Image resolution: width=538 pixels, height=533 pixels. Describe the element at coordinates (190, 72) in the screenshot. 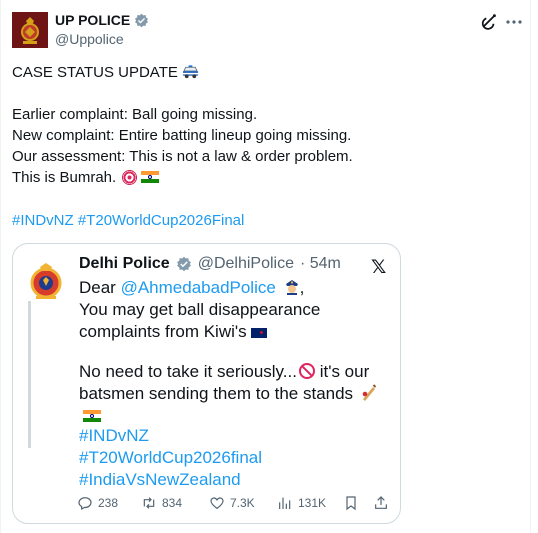

I see `police-car-icon` at that location.